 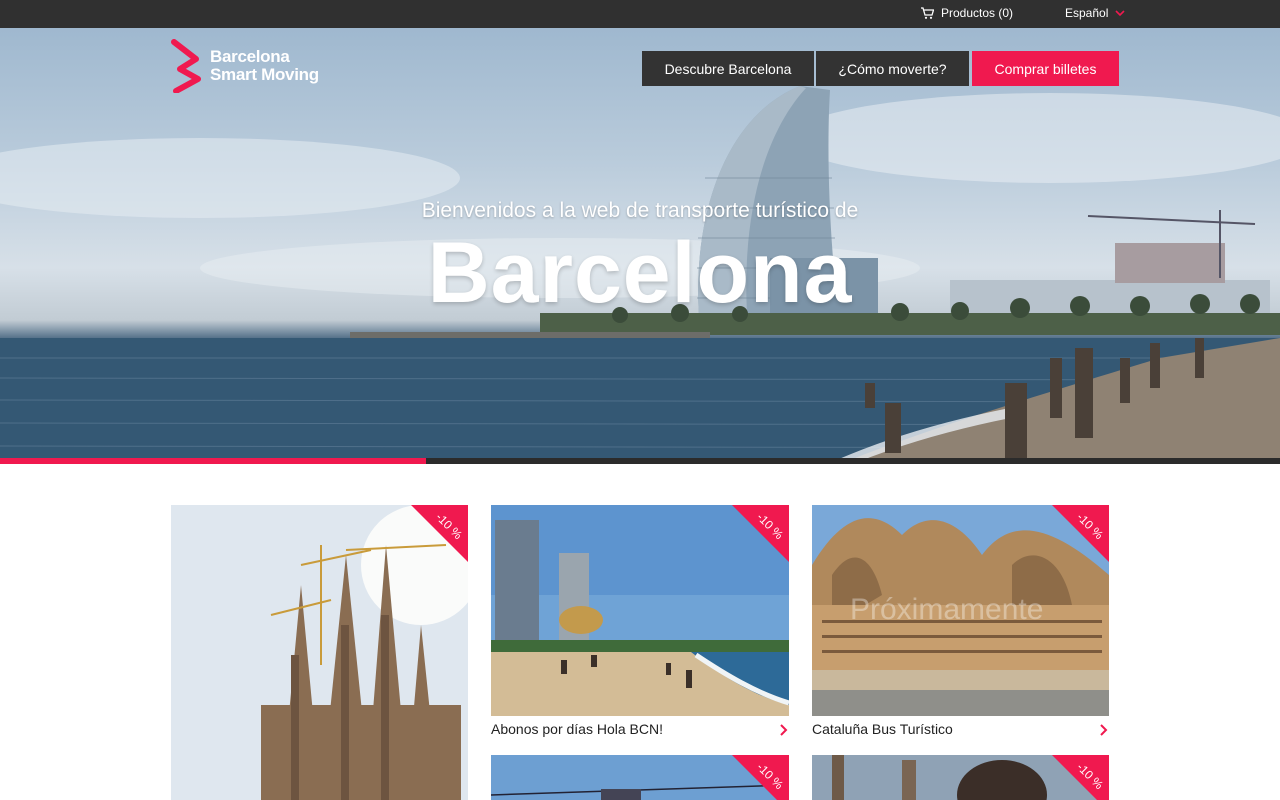 I want to click on cart-link: Productos (0), so click(x=966, y=13).